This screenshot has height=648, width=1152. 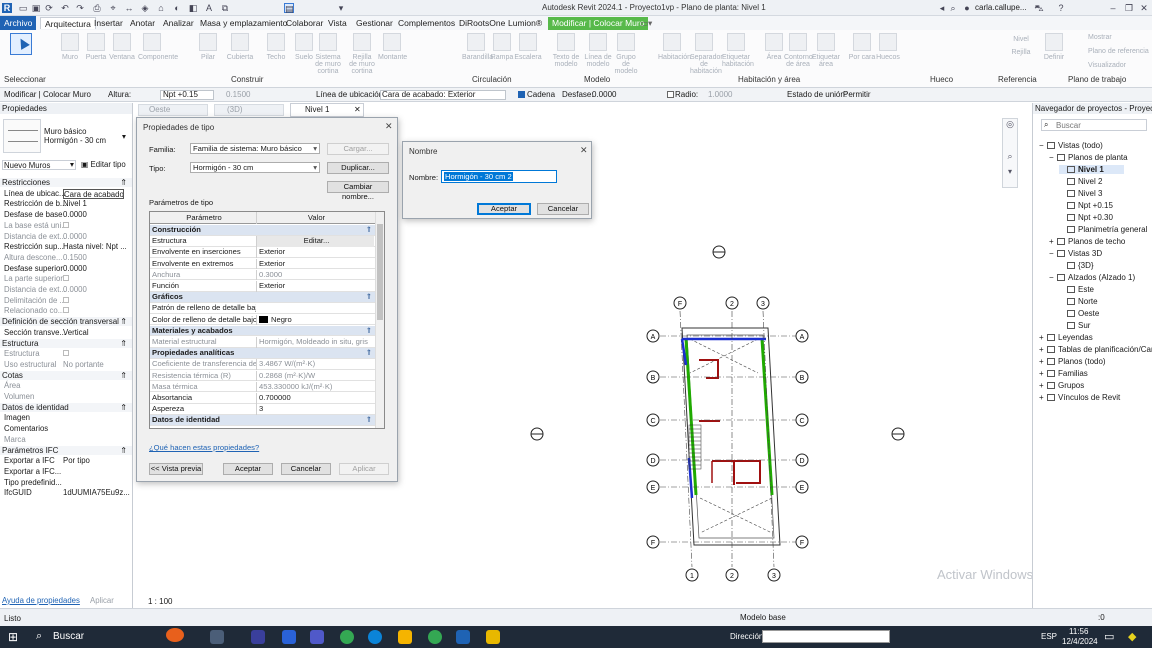 What do you see at coordinates (145, 8) in the screenshot?
I see `tag-icon: ◈` at bounding box center [145, 8].